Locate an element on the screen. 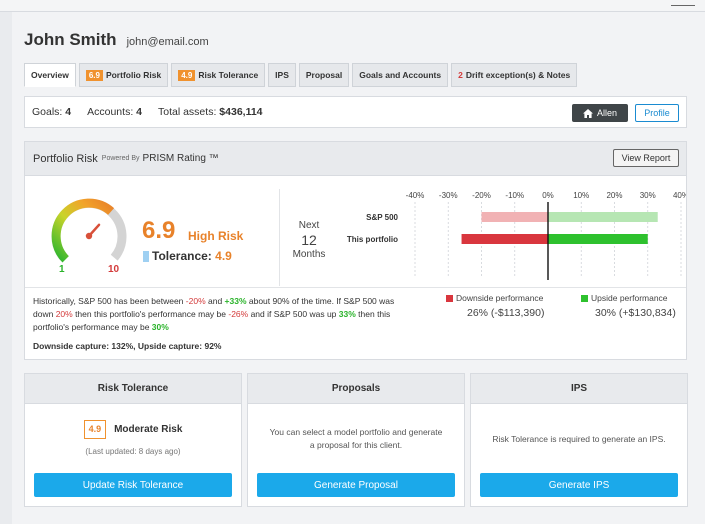  tolerance-value: 4.9 is located at coordinates (223, 256).